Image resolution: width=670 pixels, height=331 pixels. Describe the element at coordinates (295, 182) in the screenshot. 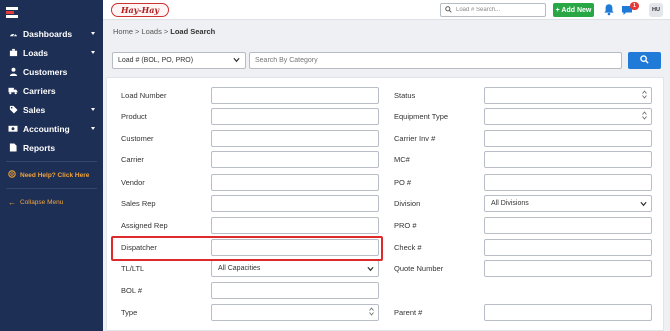

I see `vendor-input` at that location.